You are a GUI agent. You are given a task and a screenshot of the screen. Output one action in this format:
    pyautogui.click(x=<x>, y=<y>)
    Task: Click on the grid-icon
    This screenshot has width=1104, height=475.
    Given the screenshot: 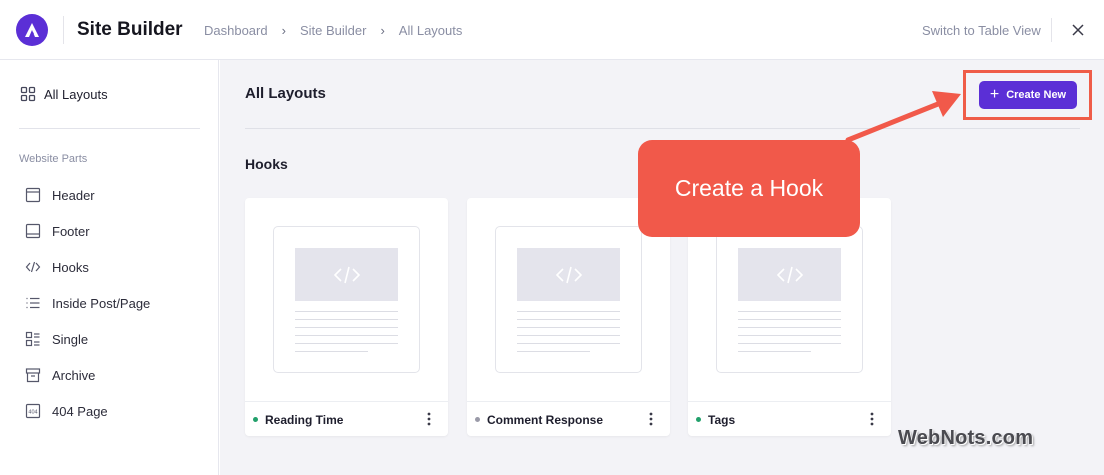 What is the action you would take?
    pyautogui.click(x=28, y=94)
    